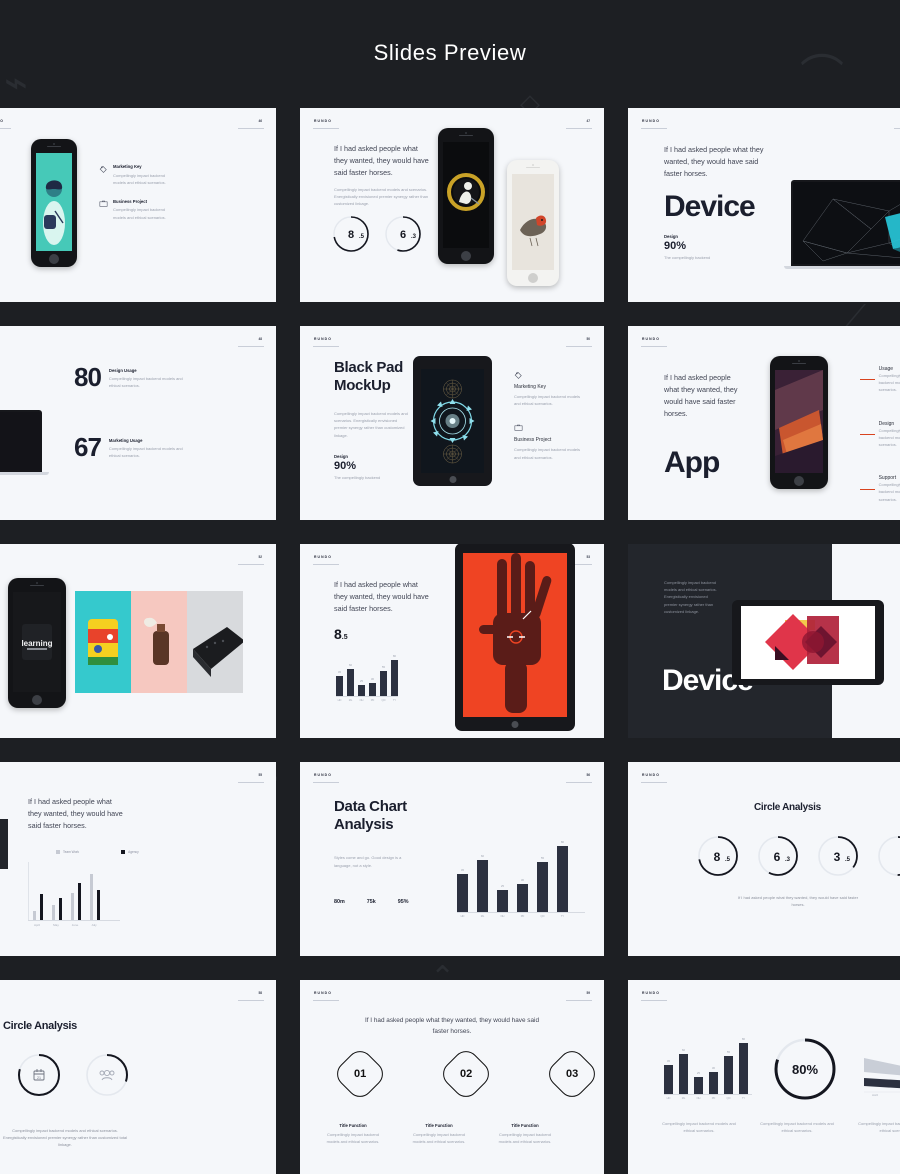  I want to click on donut-chart: 8 .5, so click(351, 234).